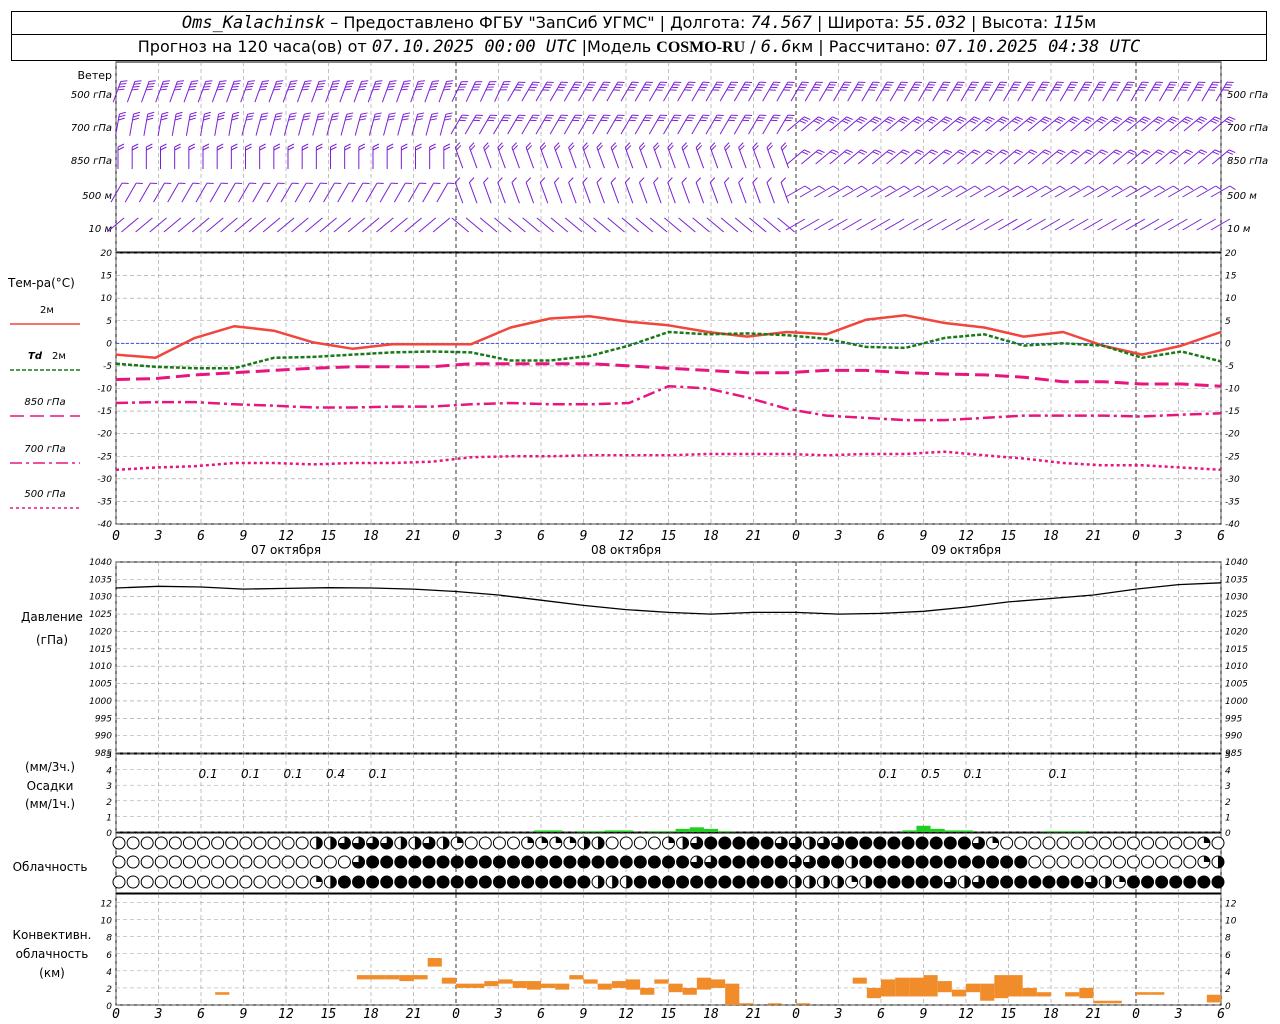 The image size is (1280, 1024). Describe the element at coordinates (59, 356) in the screenshot. I see `legend-label: 2м` at that location.